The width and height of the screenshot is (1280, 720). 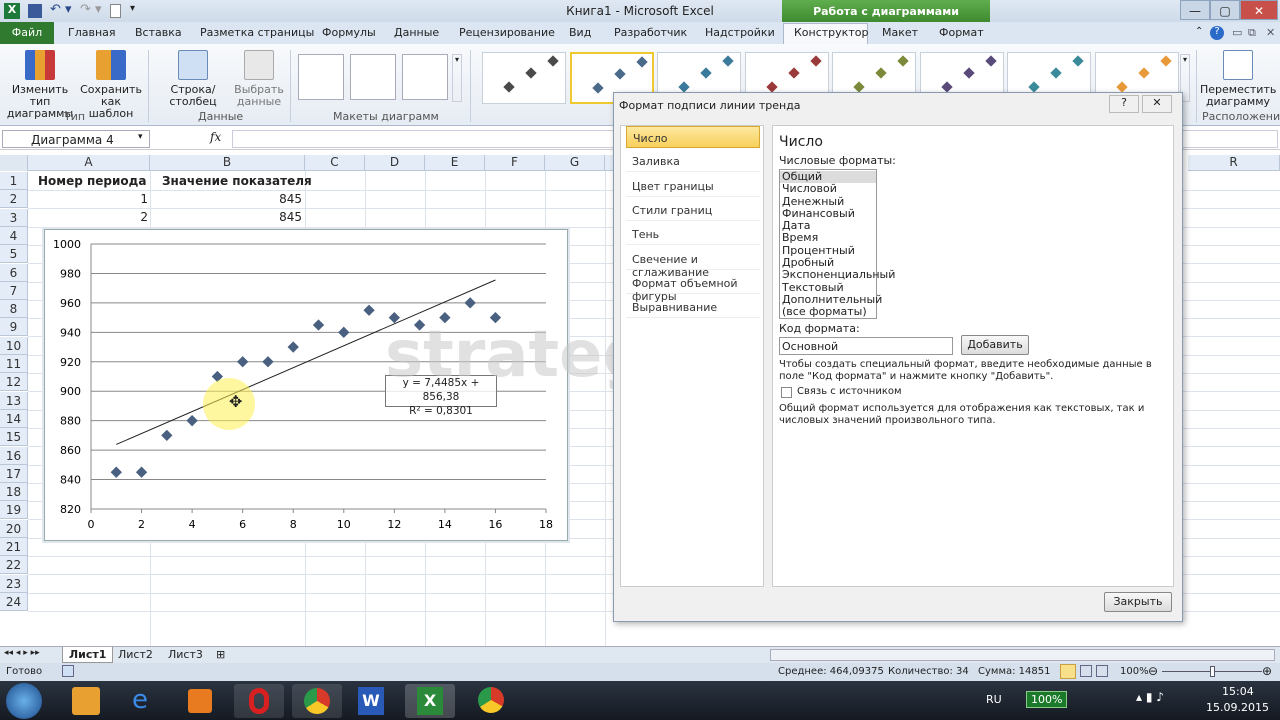 I want to click on tab-layout: Макет, so click(x=900, y=32).